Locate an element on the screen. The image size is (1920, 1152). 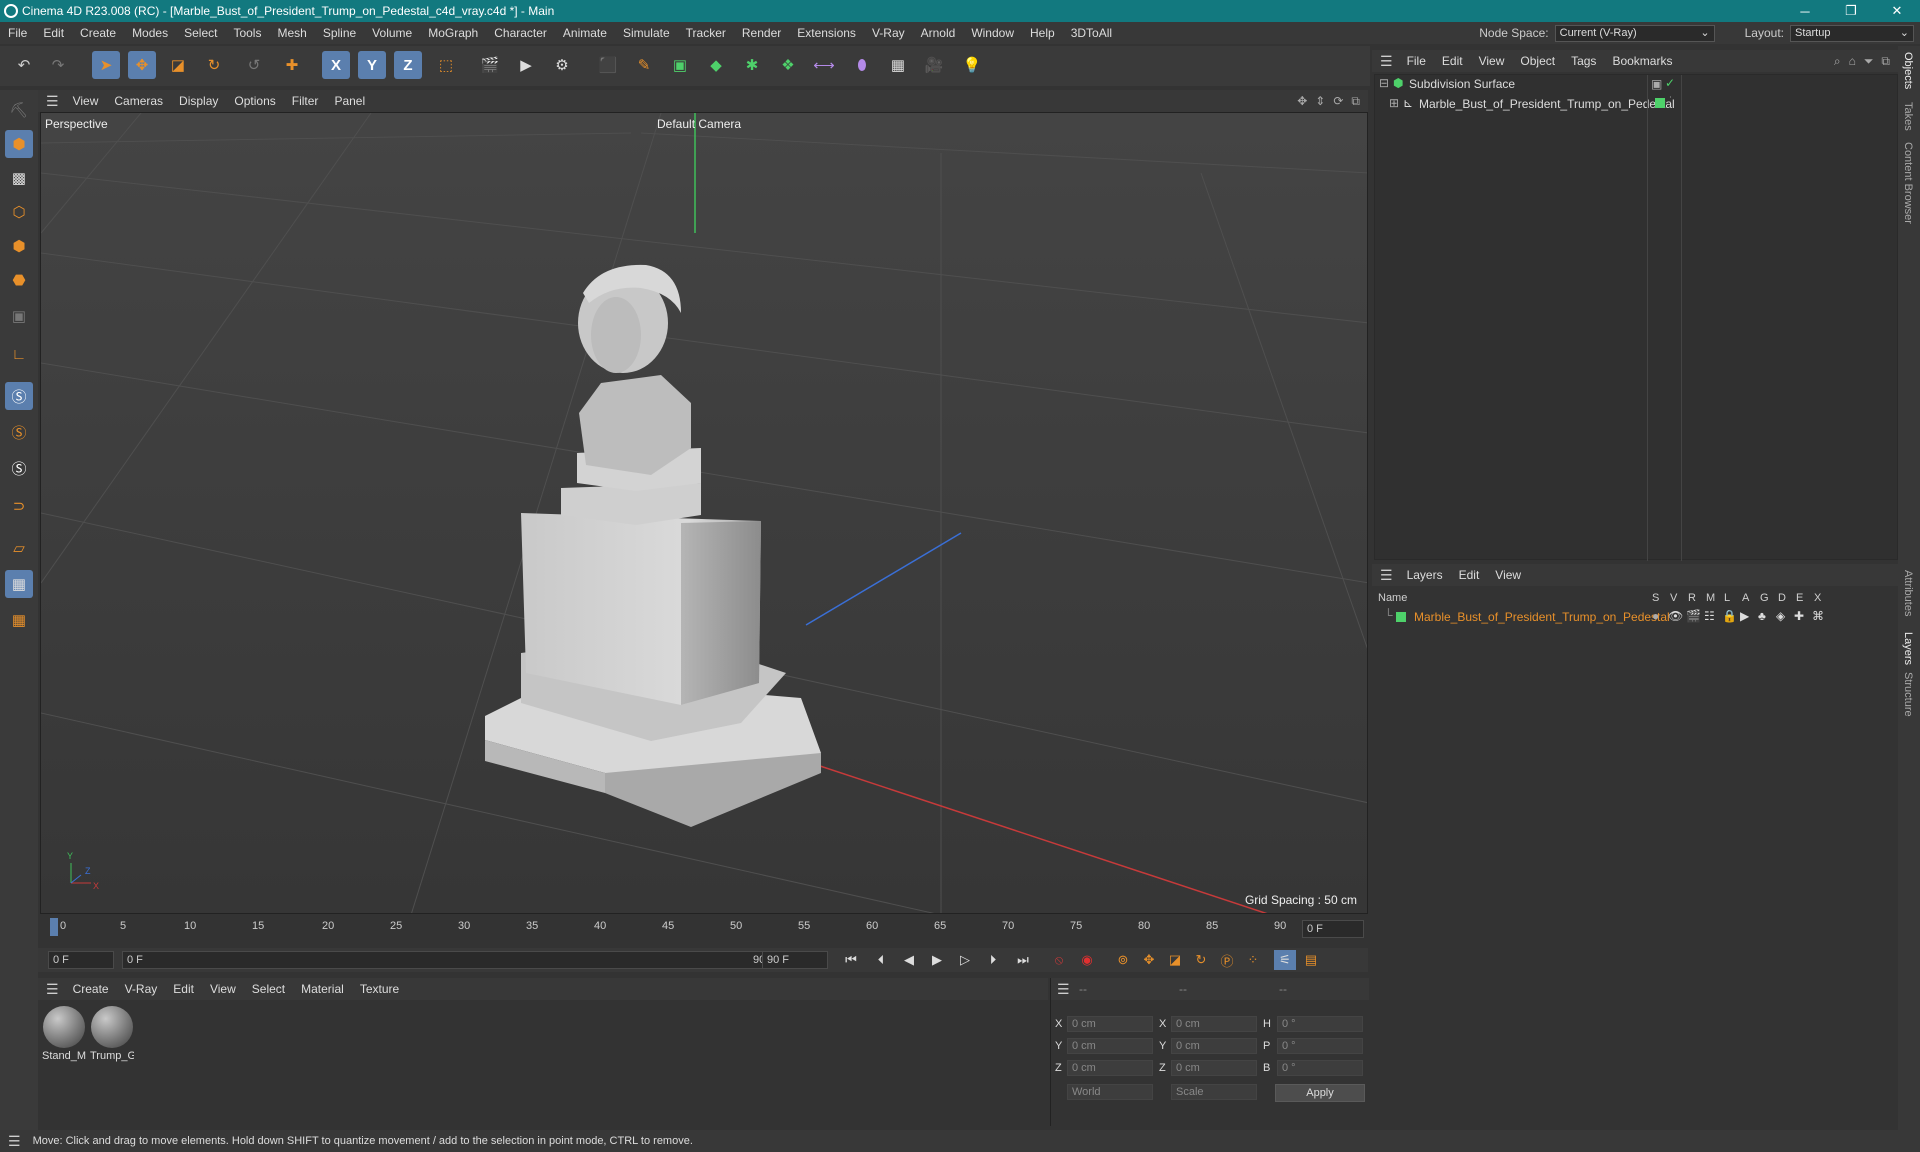
position-y-field: 0 cm is located at coordinates (1110, 1046).